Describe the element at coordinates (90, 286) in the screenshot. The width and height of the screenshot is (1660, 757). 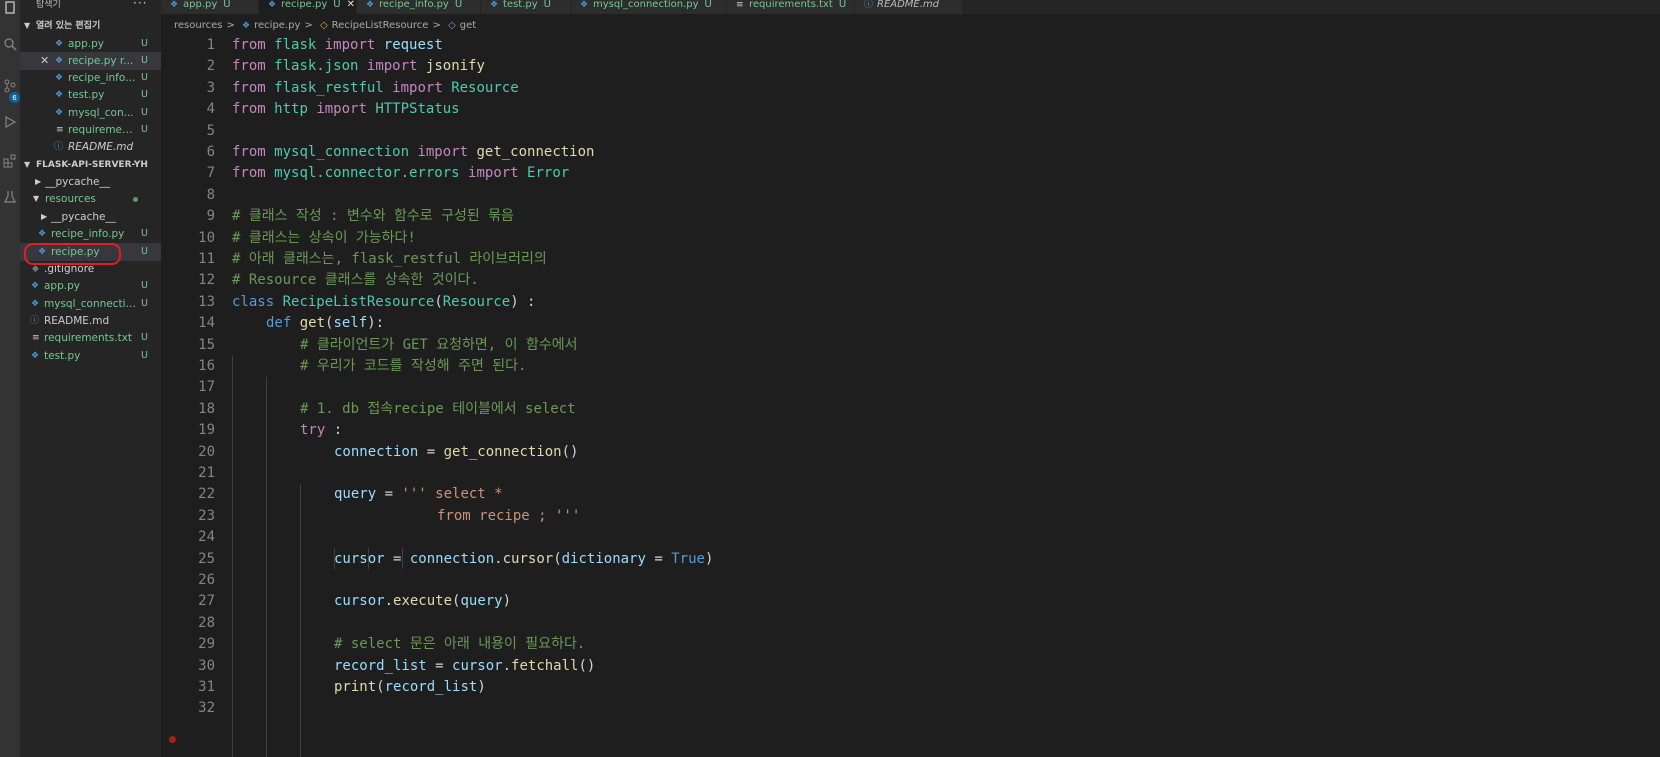
I see `tree-file: ❖ app.py U` at that location.